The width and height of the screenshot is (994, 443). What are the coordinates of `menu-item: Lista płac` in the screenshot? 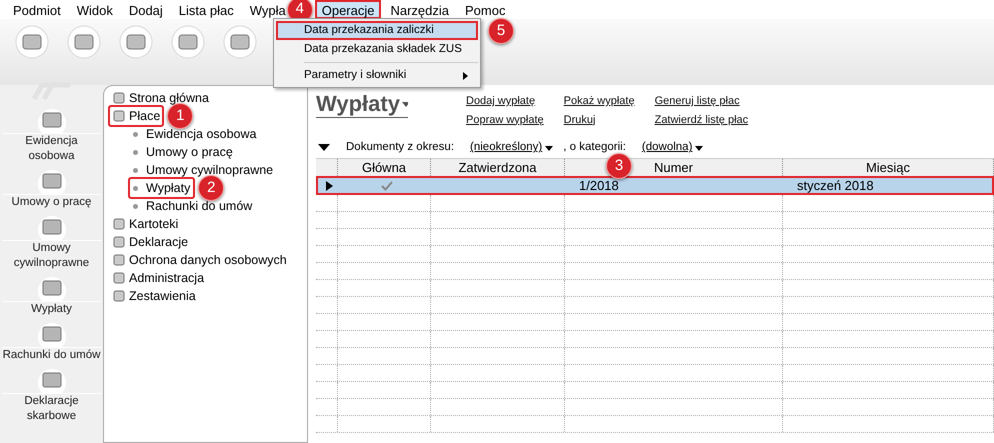 It's located at (206, 9).